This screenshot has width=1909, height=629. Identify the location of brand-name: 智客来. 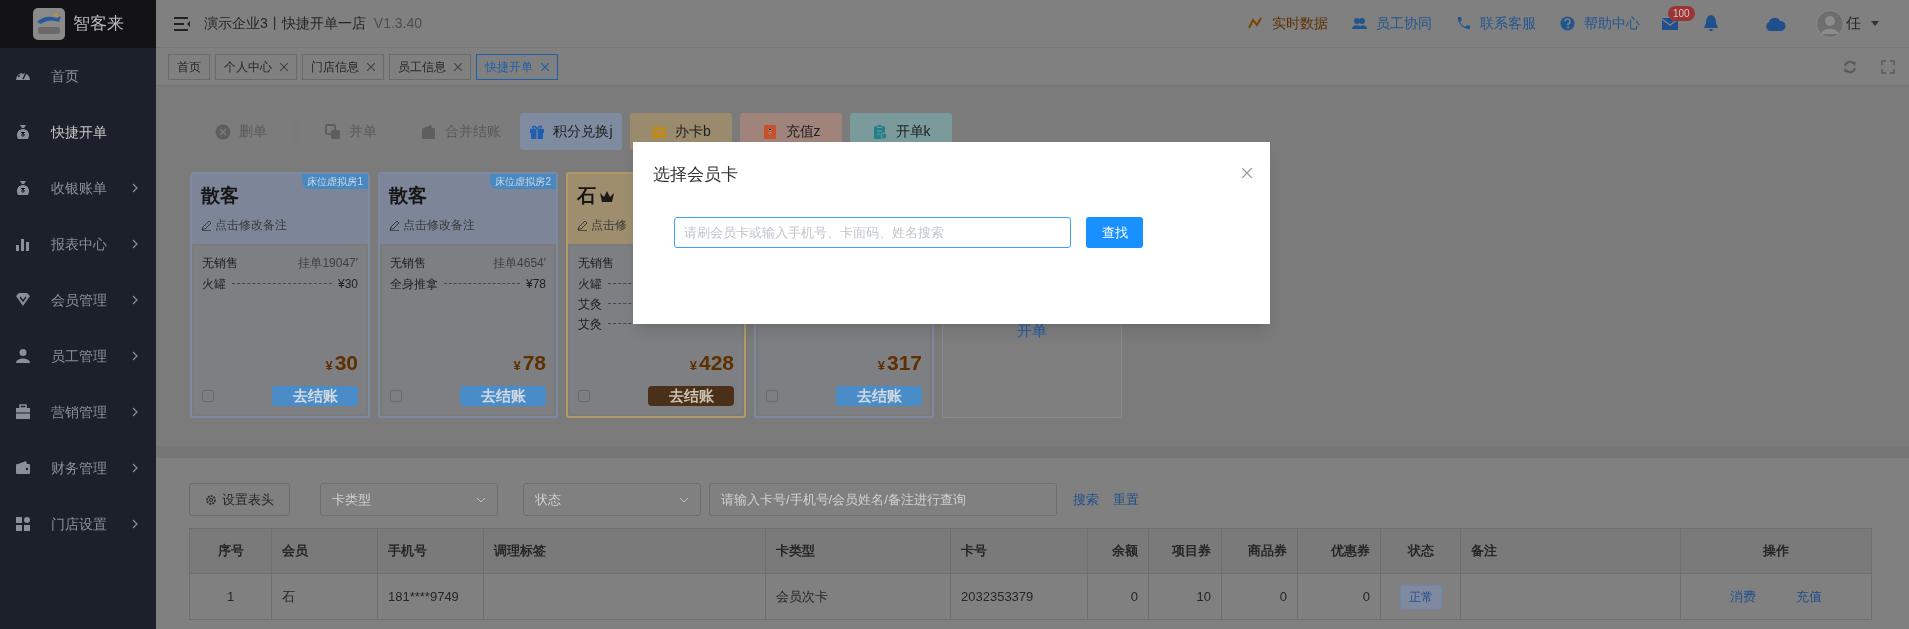
(98, 24).